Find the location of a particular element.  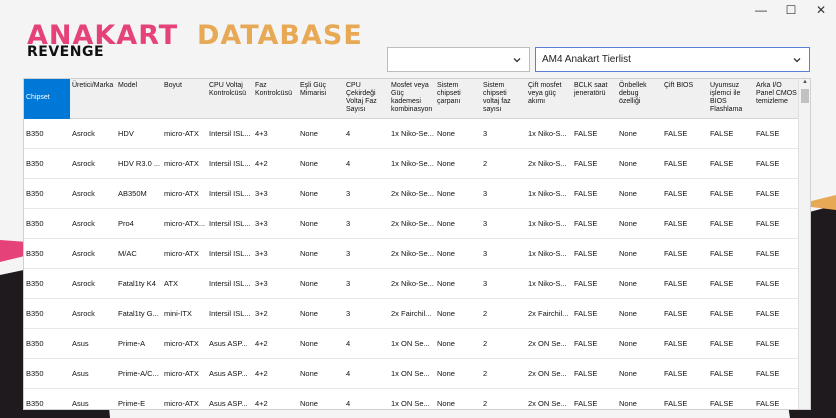

column-header: Chipset is located at coordinates (47, 99).